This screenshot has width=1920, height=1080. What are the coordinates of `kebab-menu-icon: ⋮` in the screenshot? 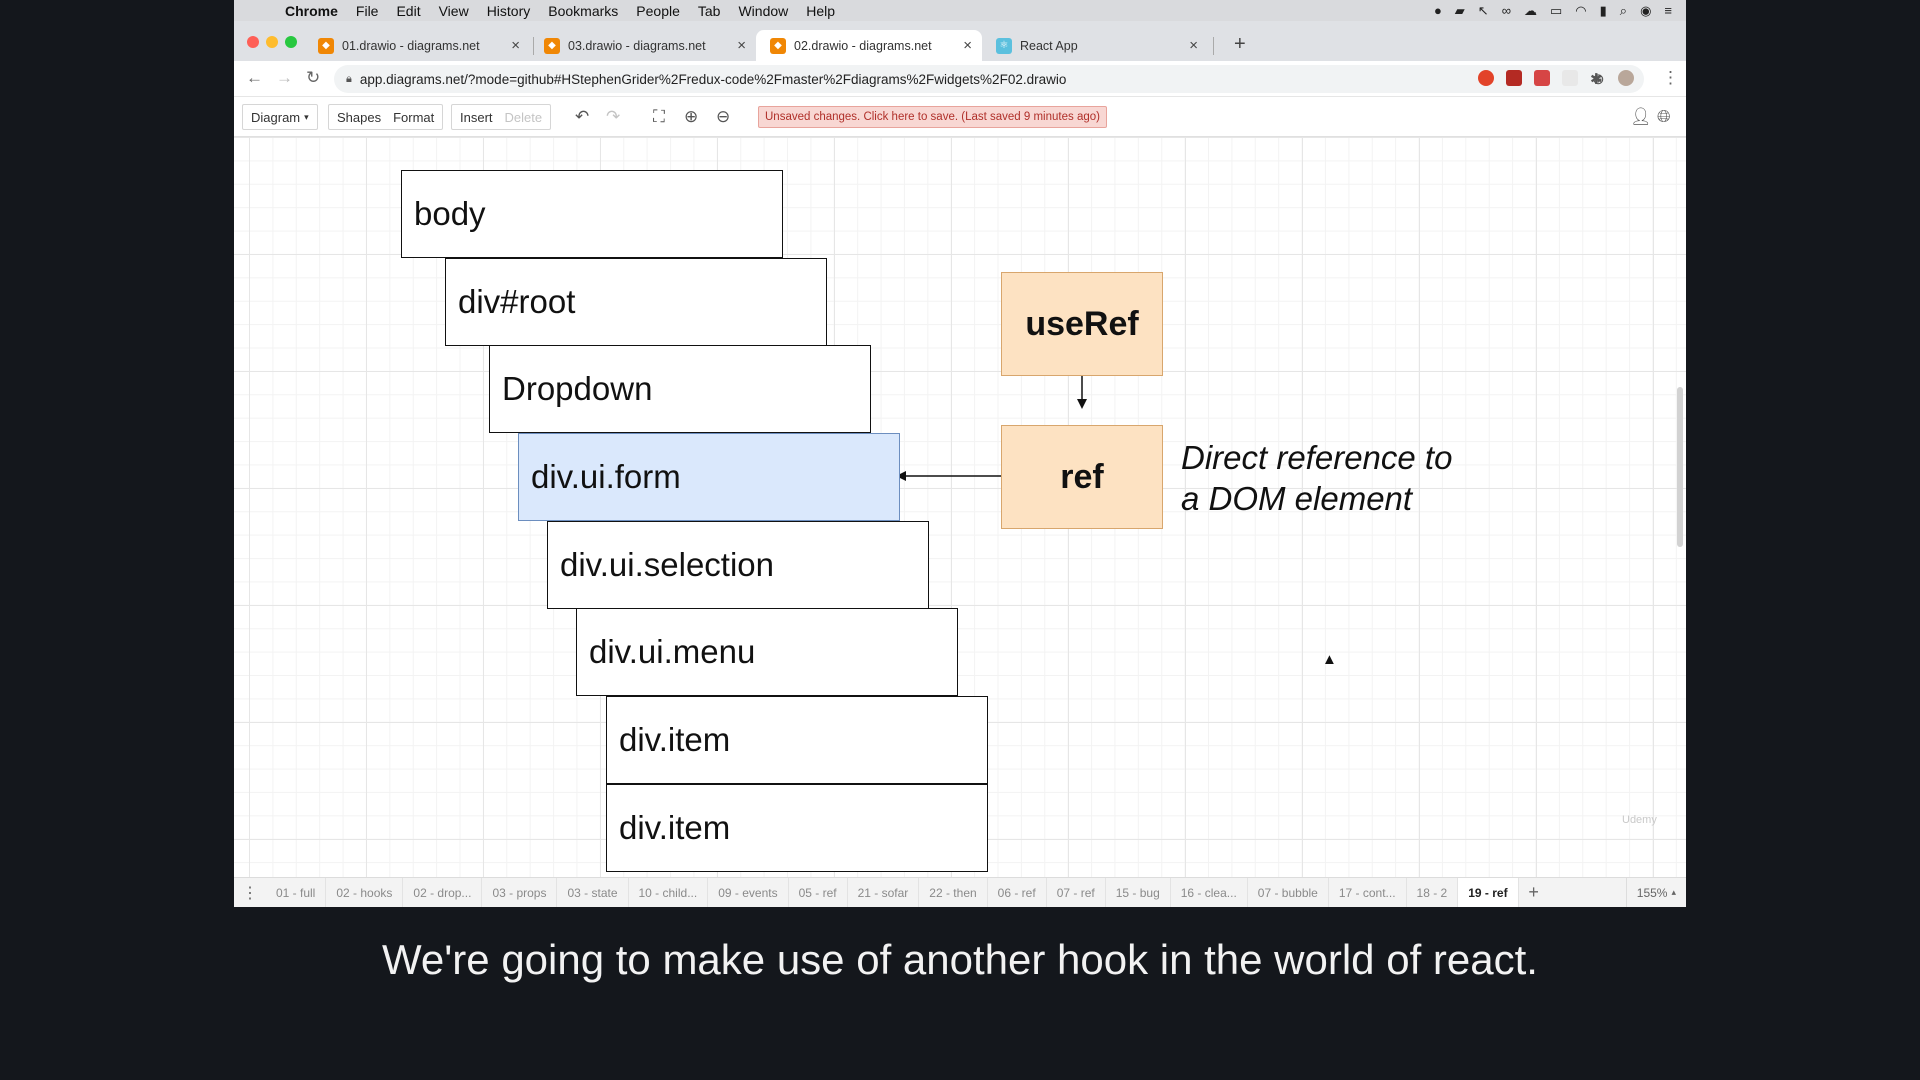 It's located at (1670, 78).